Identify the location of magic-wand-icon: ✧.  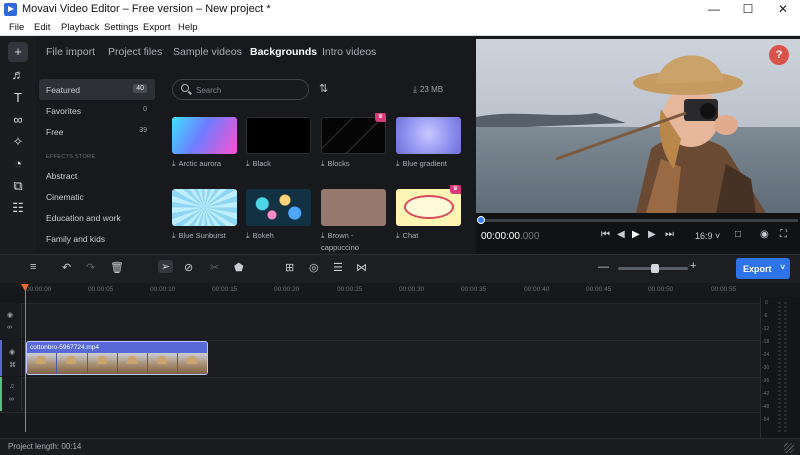
(18, 142).